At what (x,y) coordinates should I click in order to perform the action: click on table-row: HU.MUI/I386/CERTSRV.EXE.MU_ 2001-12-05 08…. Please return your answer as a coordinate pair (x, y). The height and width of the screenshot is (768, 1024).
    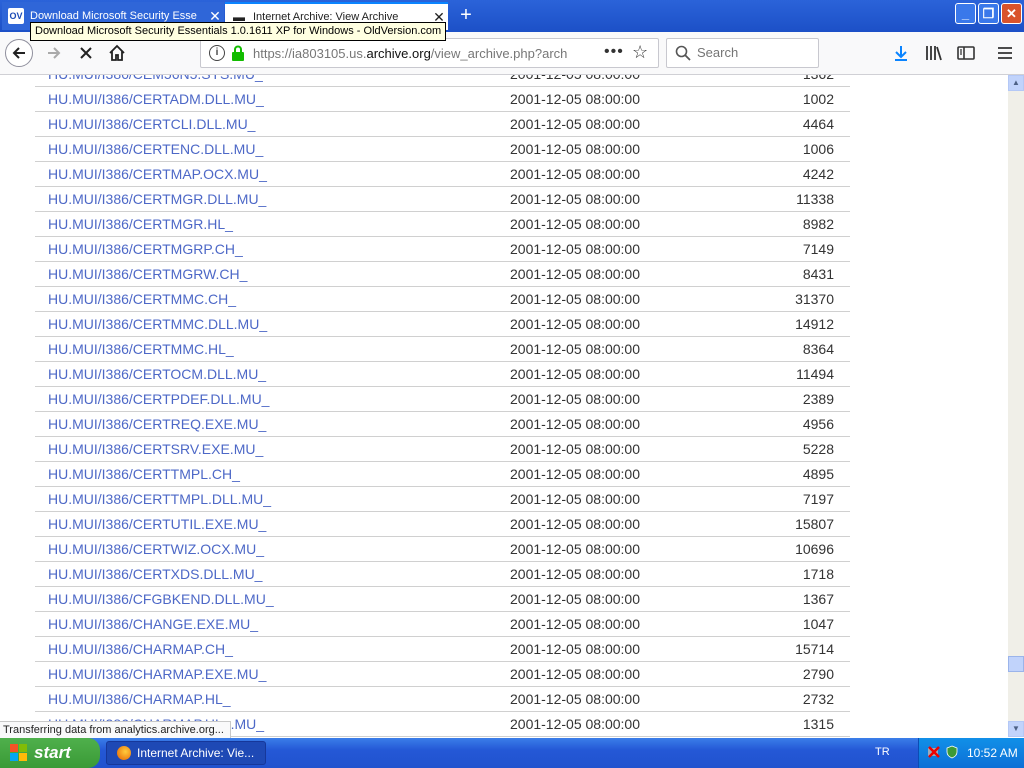
    Looking at the image, I should click on (442, 449).